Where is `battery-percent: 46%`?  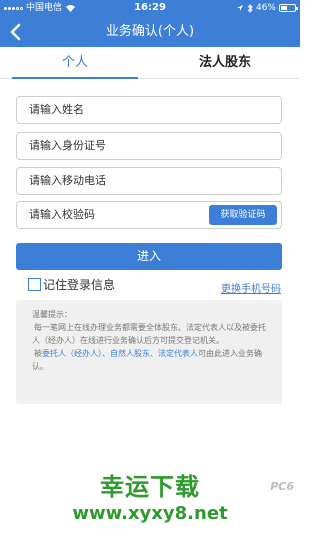 battery-percent: 46% is located at coordinates (265, 8).